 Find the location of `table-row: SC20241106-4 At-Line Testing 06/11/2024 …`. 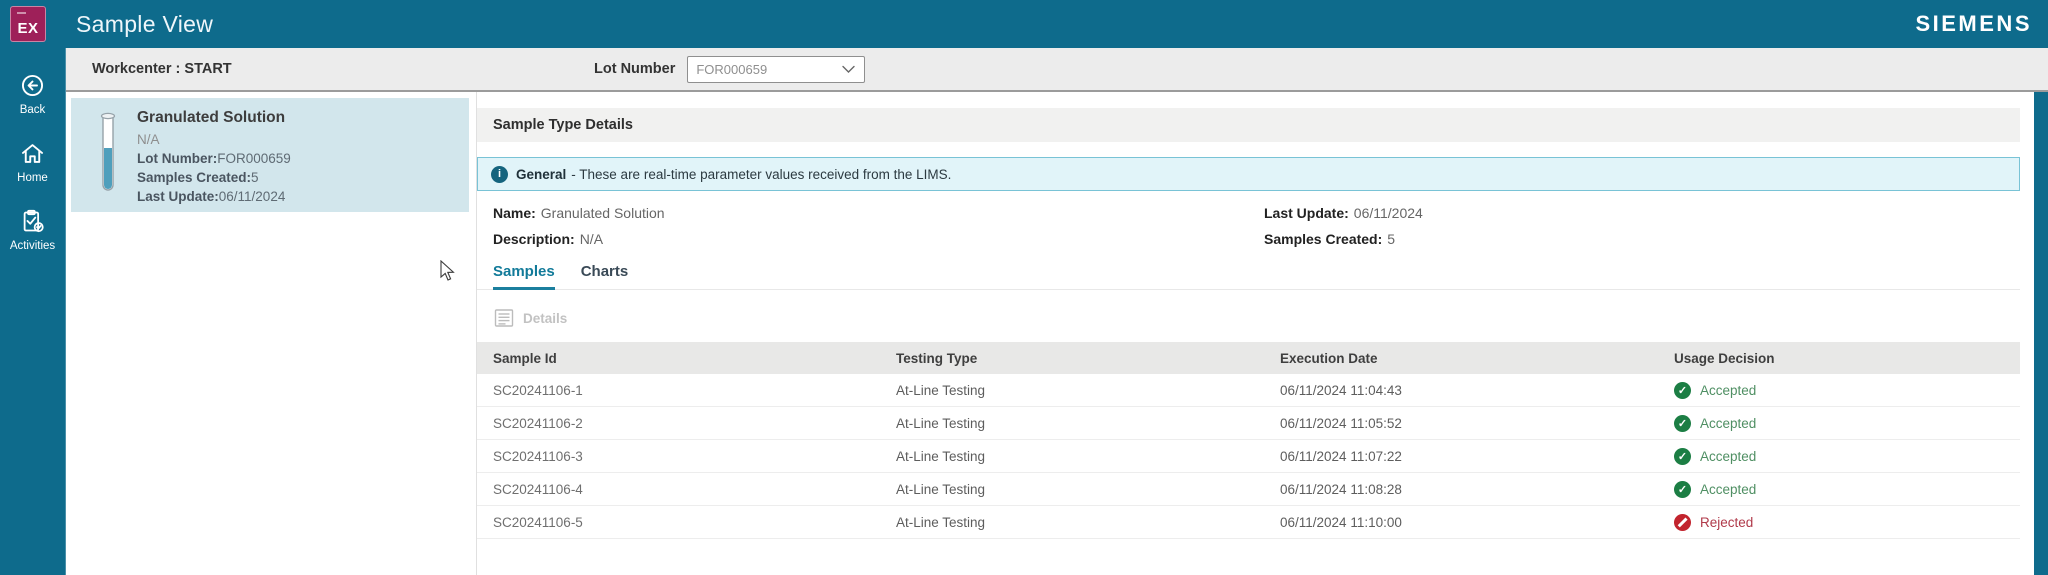

table-row: SC20241106-4 At-Line Testing 06/11/2024 … is located at coordinates (1248, 489).